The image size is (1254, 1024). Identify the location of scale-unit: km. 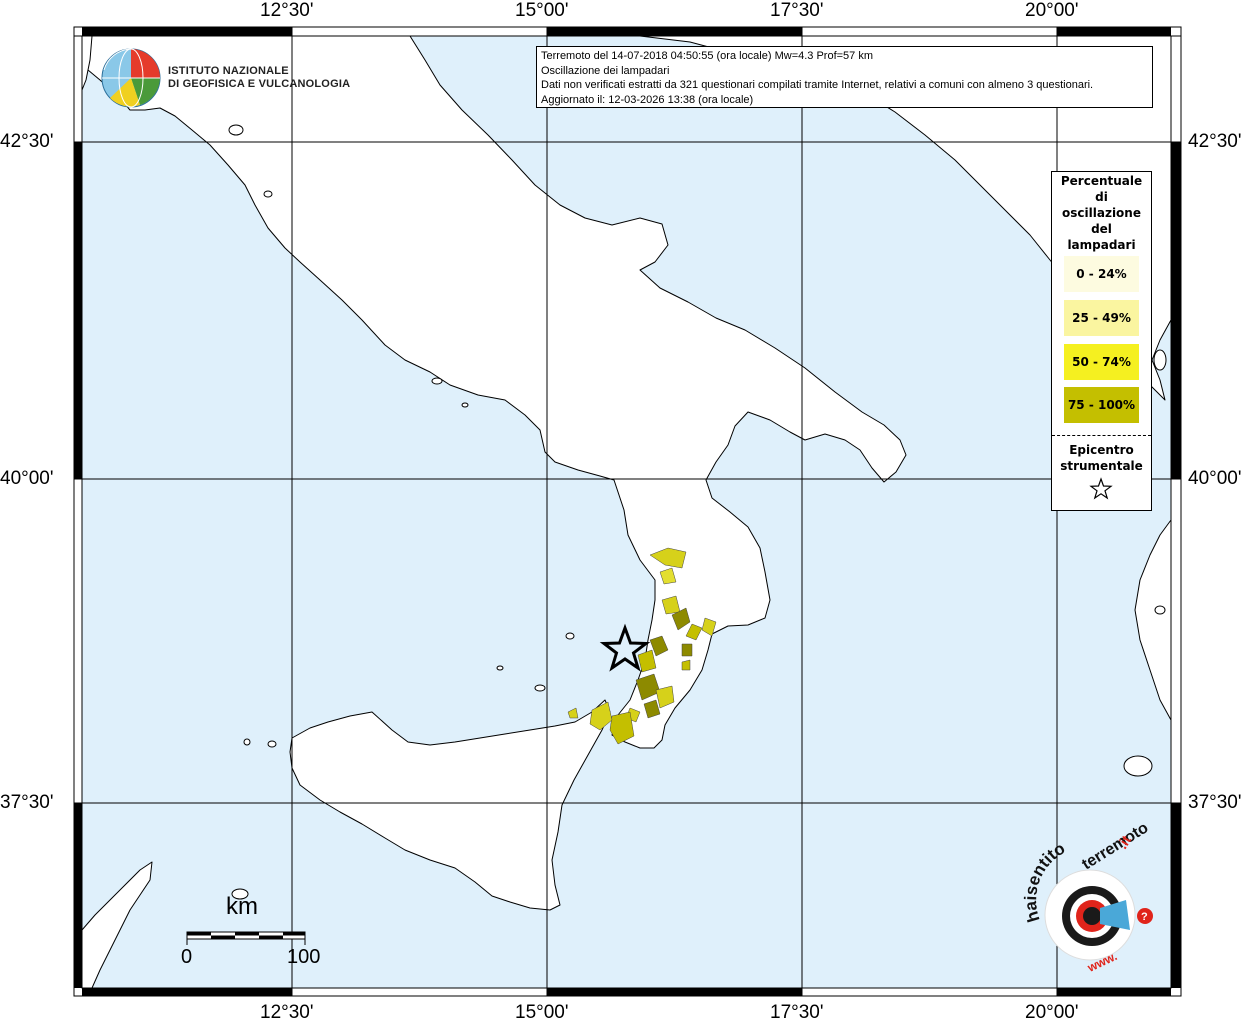
(242, 906).